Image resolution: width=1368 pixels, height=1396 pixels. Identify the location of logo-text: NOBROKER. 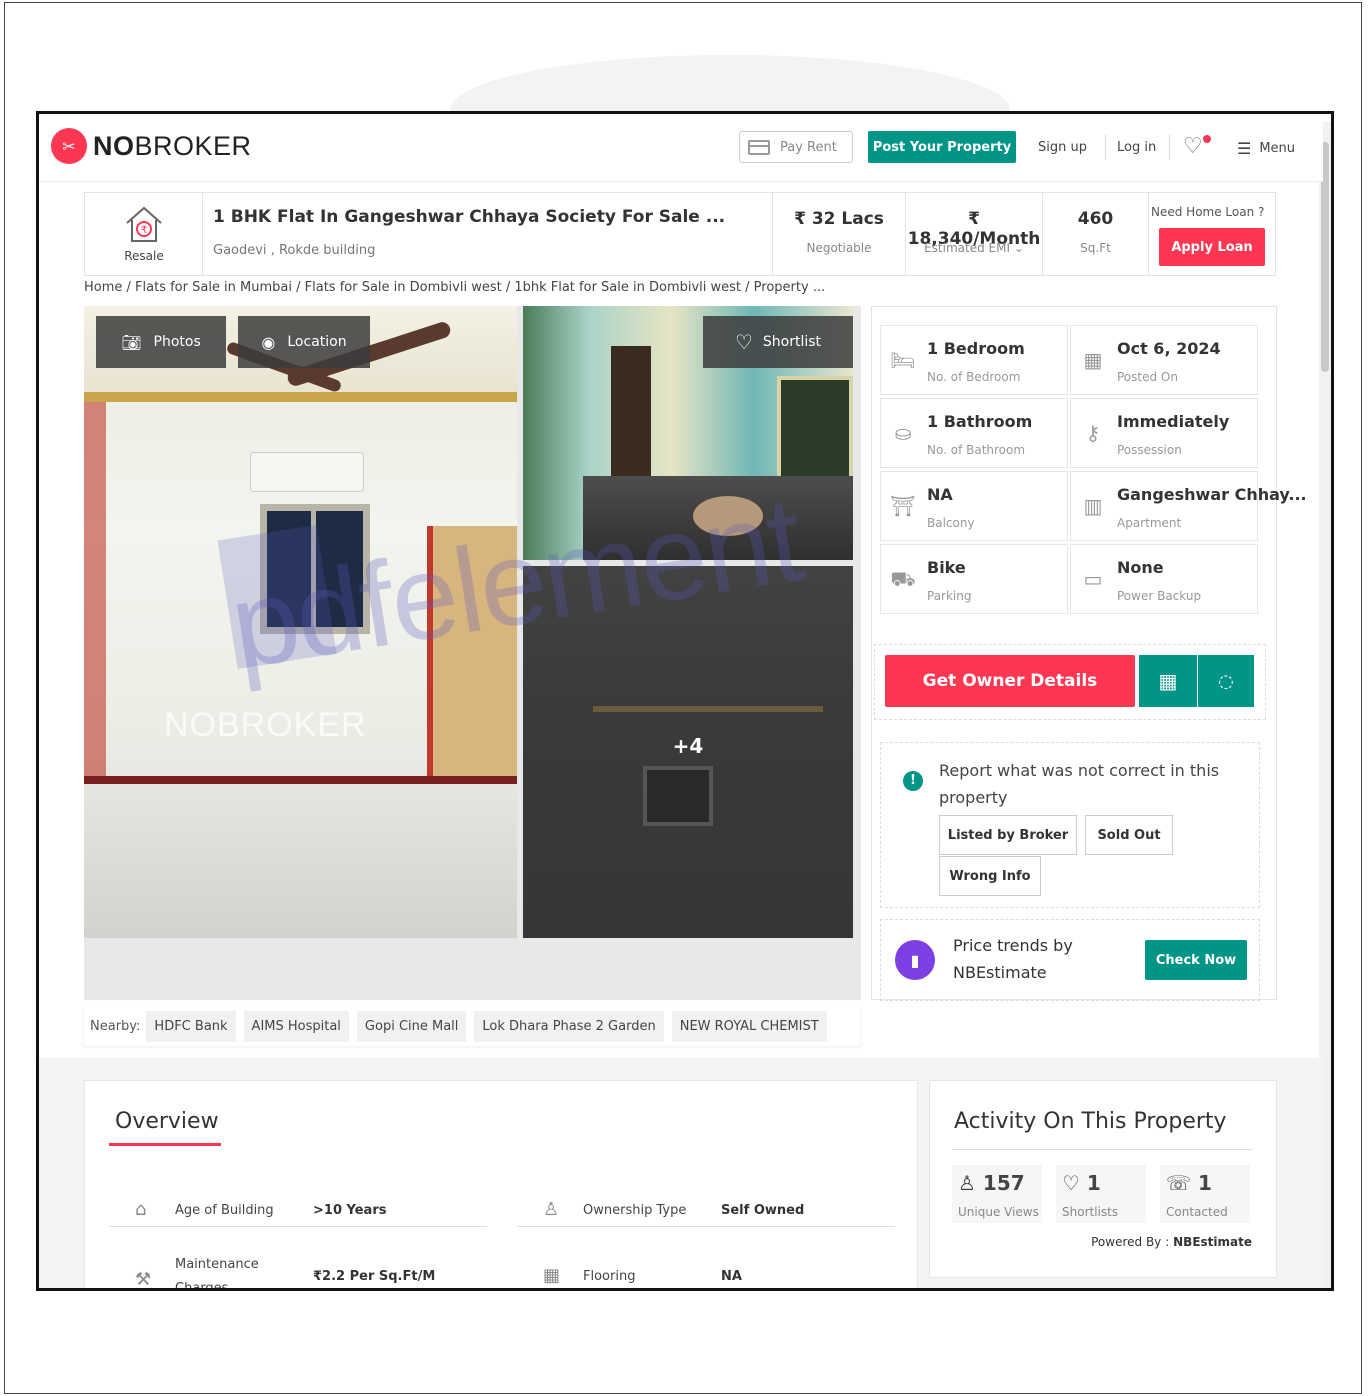
(172, 145).